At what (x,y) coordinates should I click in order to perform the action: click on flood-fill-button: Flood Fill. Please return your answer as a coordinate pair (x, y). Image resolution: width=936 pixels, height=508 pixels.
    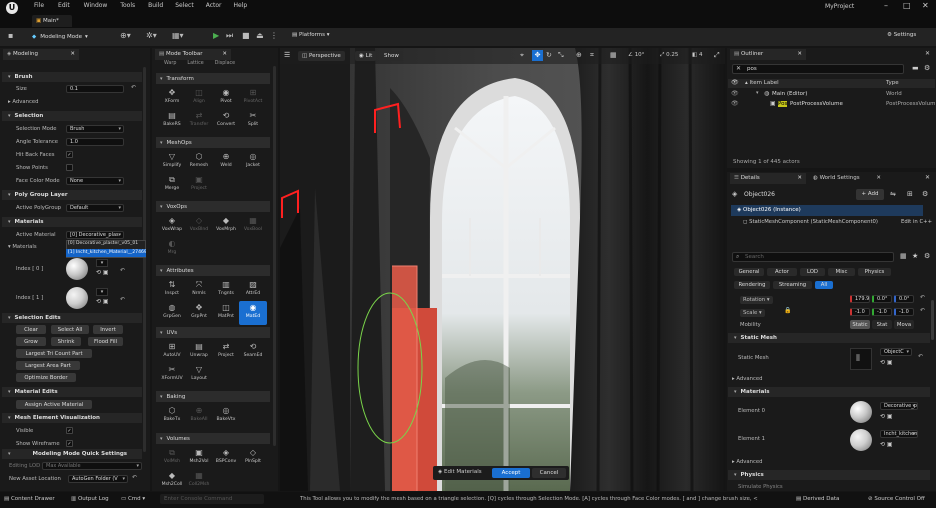
    Looking at the image, I should click on (105, 341).